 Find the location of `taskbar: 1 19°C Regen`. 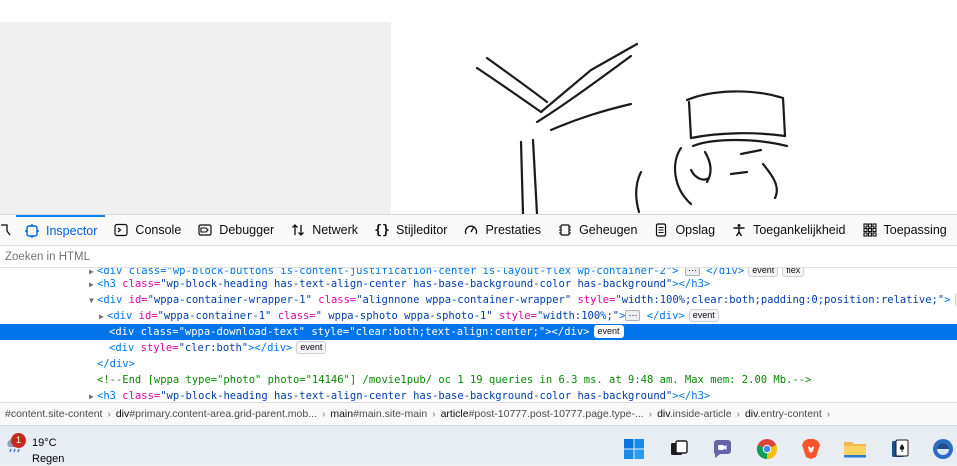

taskbar: 1 19°C Regen is located at coordinates (478, 445).